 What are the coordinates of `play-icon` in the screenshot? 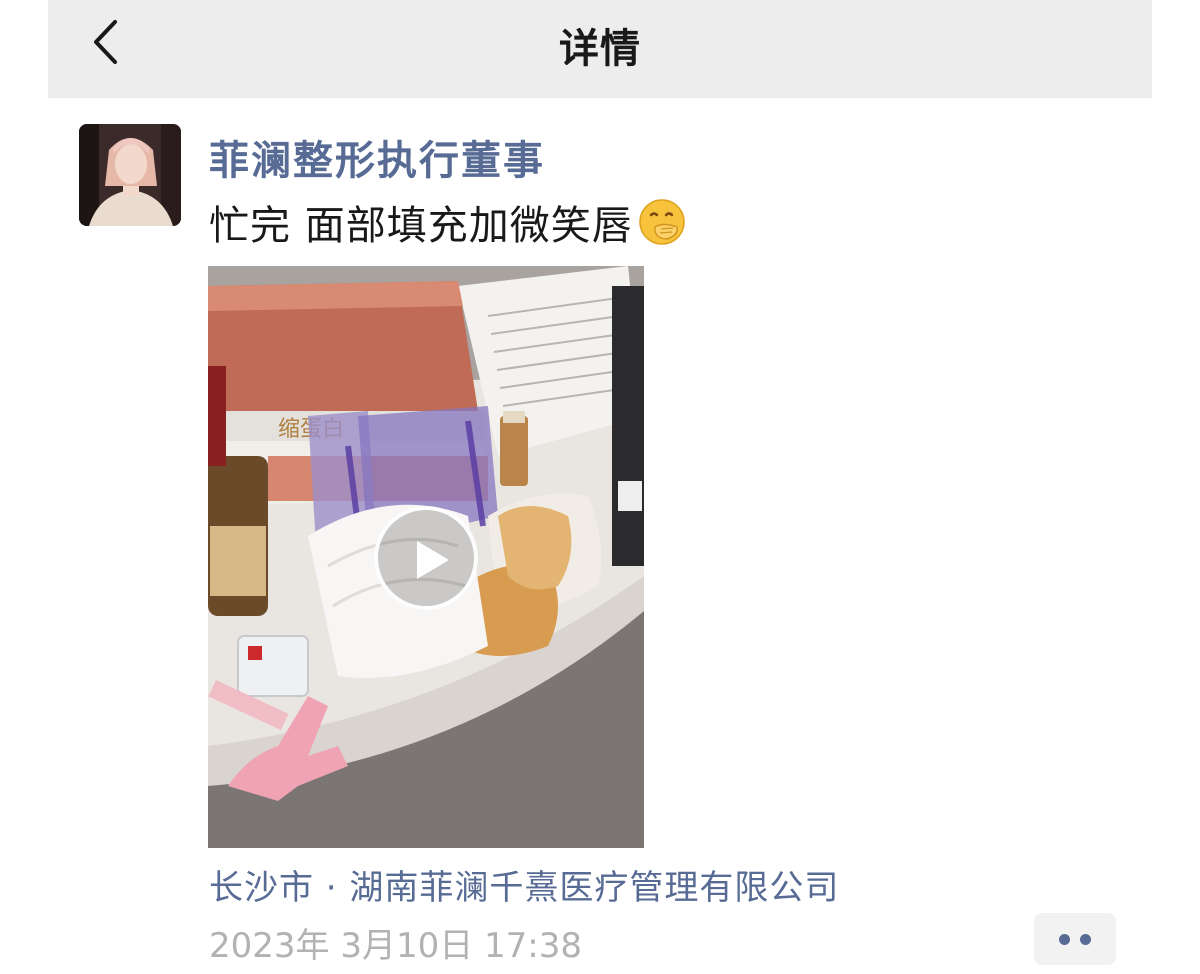 It's located at (426, 558).